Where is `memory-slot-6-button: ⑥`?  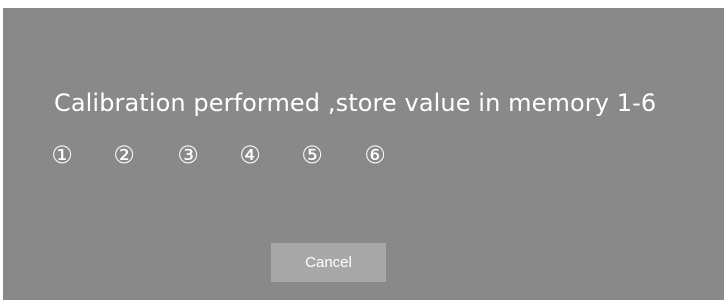 memory-slot-6-button: ⑥ is located at coordinates (375, 155).